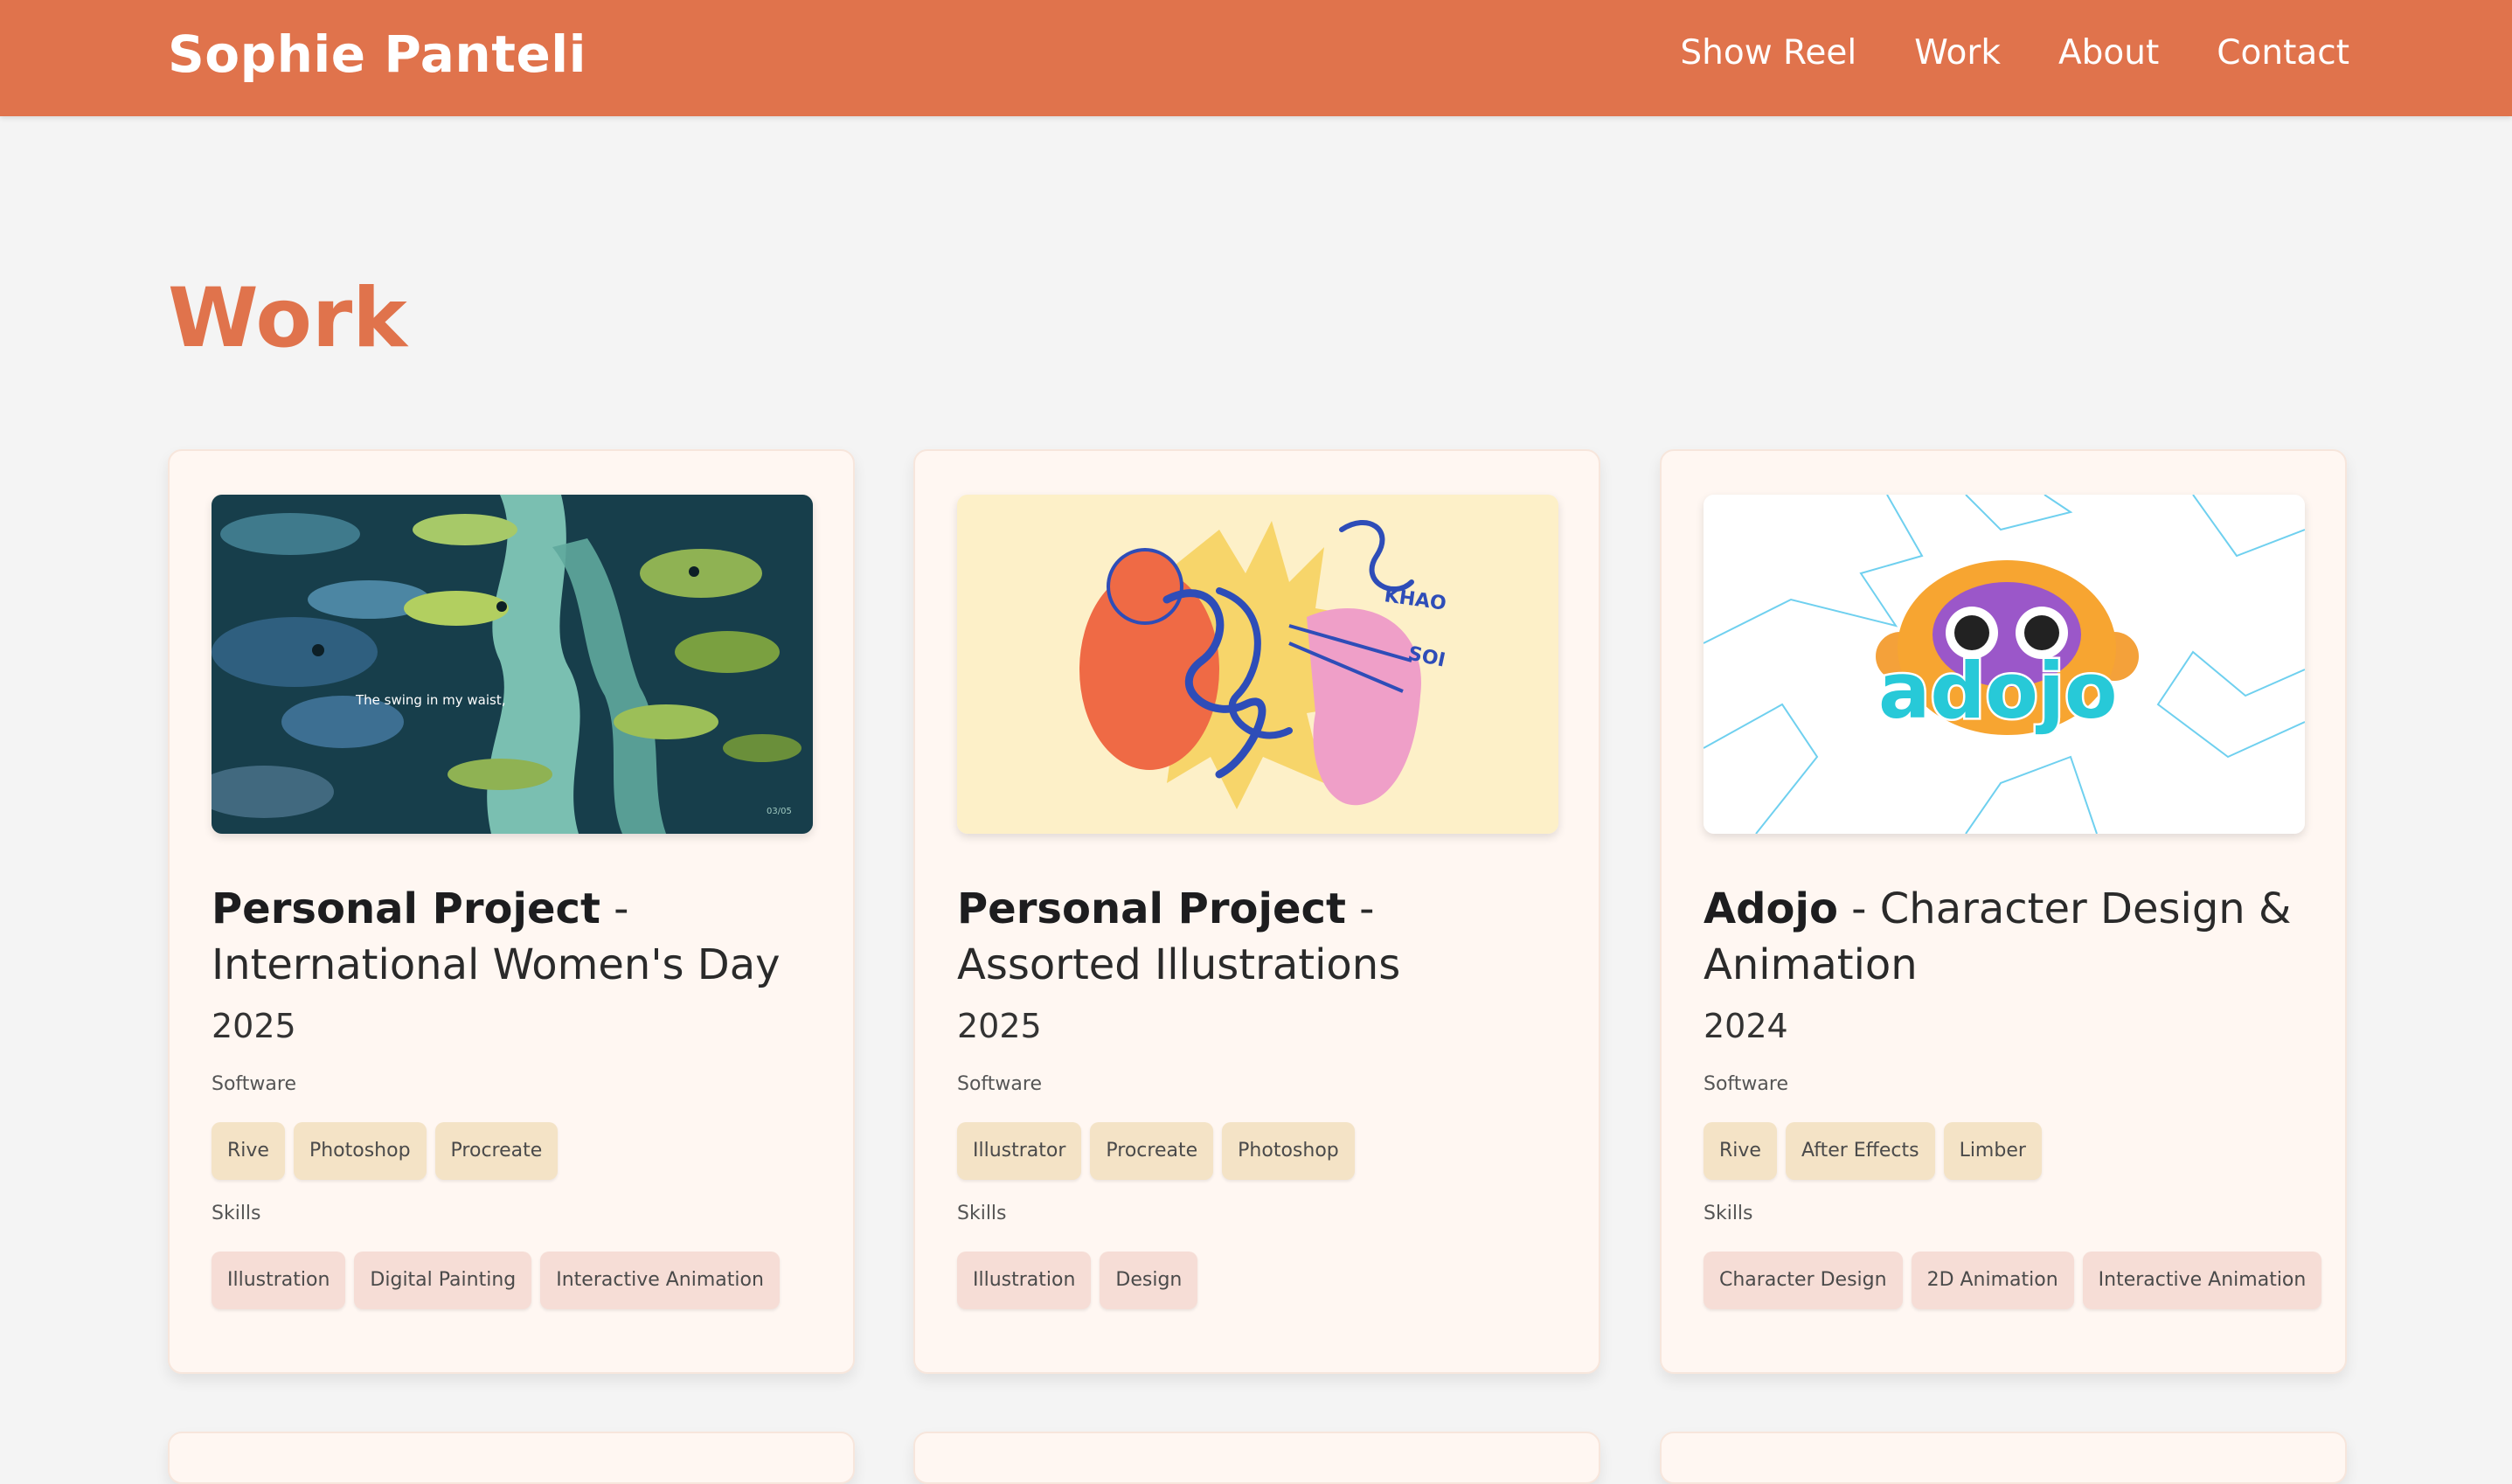 This screenshot has height=1484, width=2512. I want to click on nav-work: Work, so click(1958, 53).